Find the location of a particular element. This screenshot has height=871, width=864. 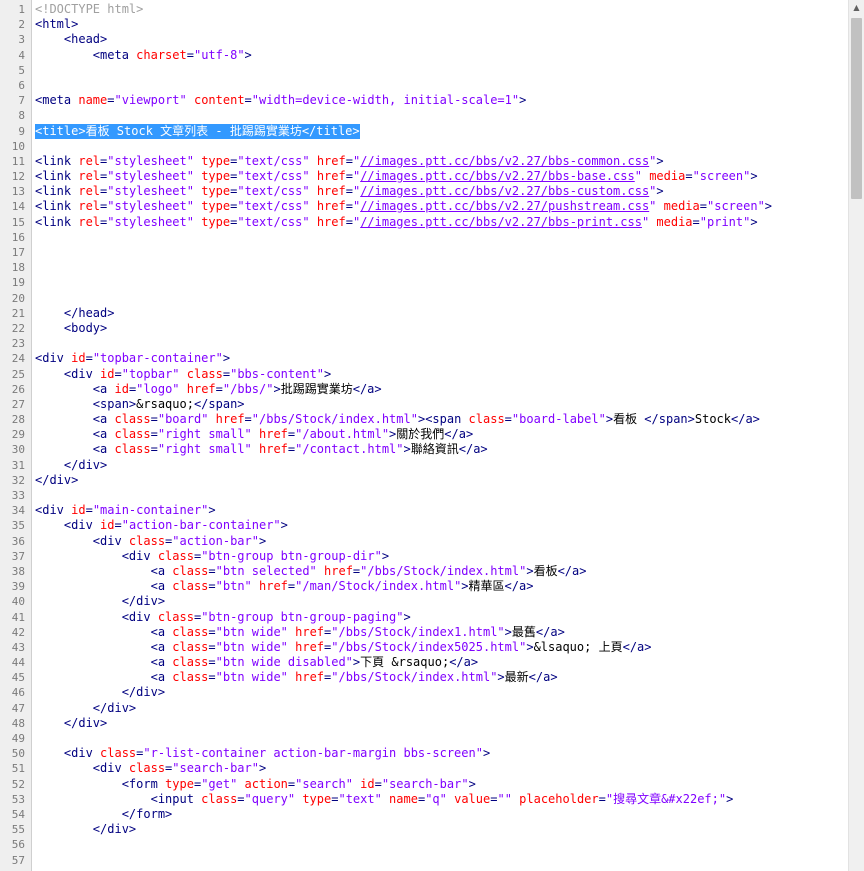

scroll-up-arrow-icon: ▲ is located at coordinates (856, 8).